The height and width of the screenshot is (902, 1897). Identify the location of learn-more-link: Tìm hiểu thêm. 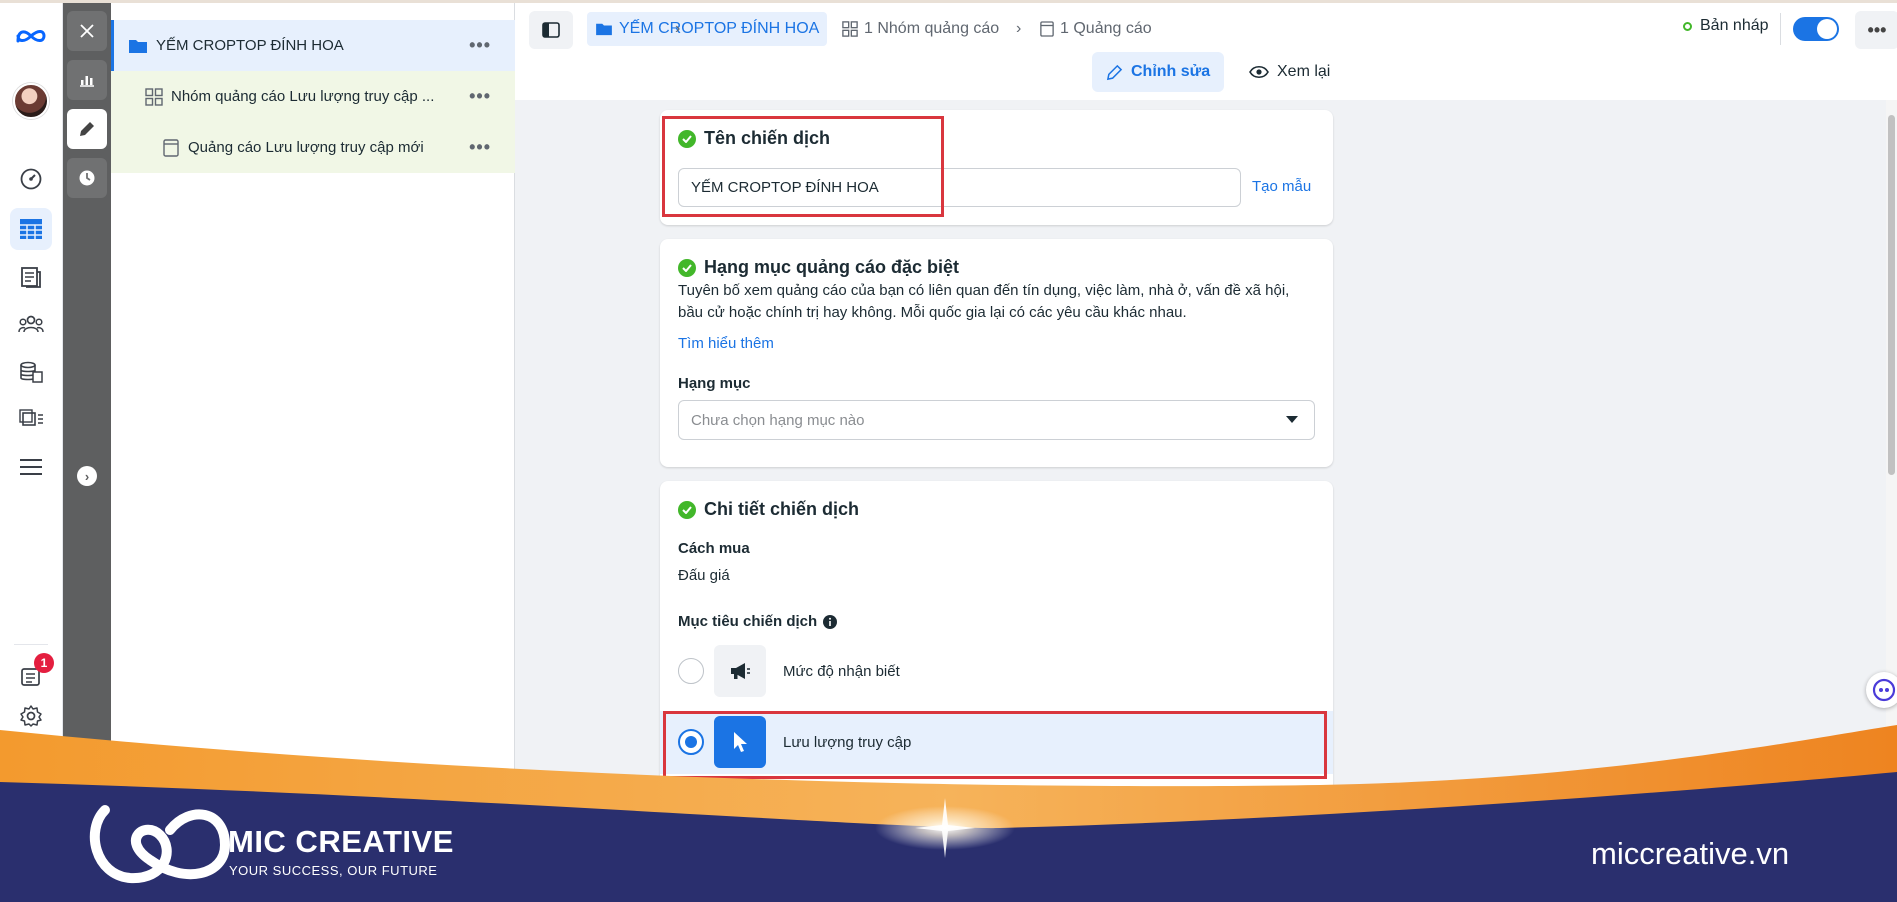
(726, 343).